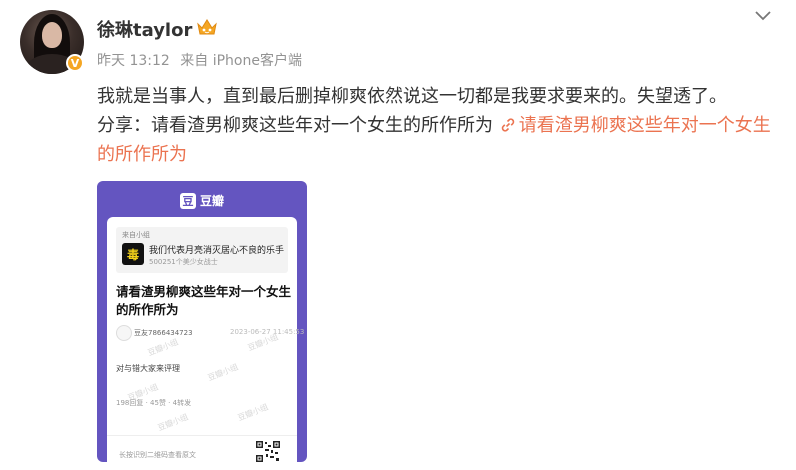  Describe the element at coordinates (412, 96) in the screenshot. I see `post-text: 我就是当事人，直到最后删掉柳爽依然说这一切都是我要求要来的。失望透了。` at that location.